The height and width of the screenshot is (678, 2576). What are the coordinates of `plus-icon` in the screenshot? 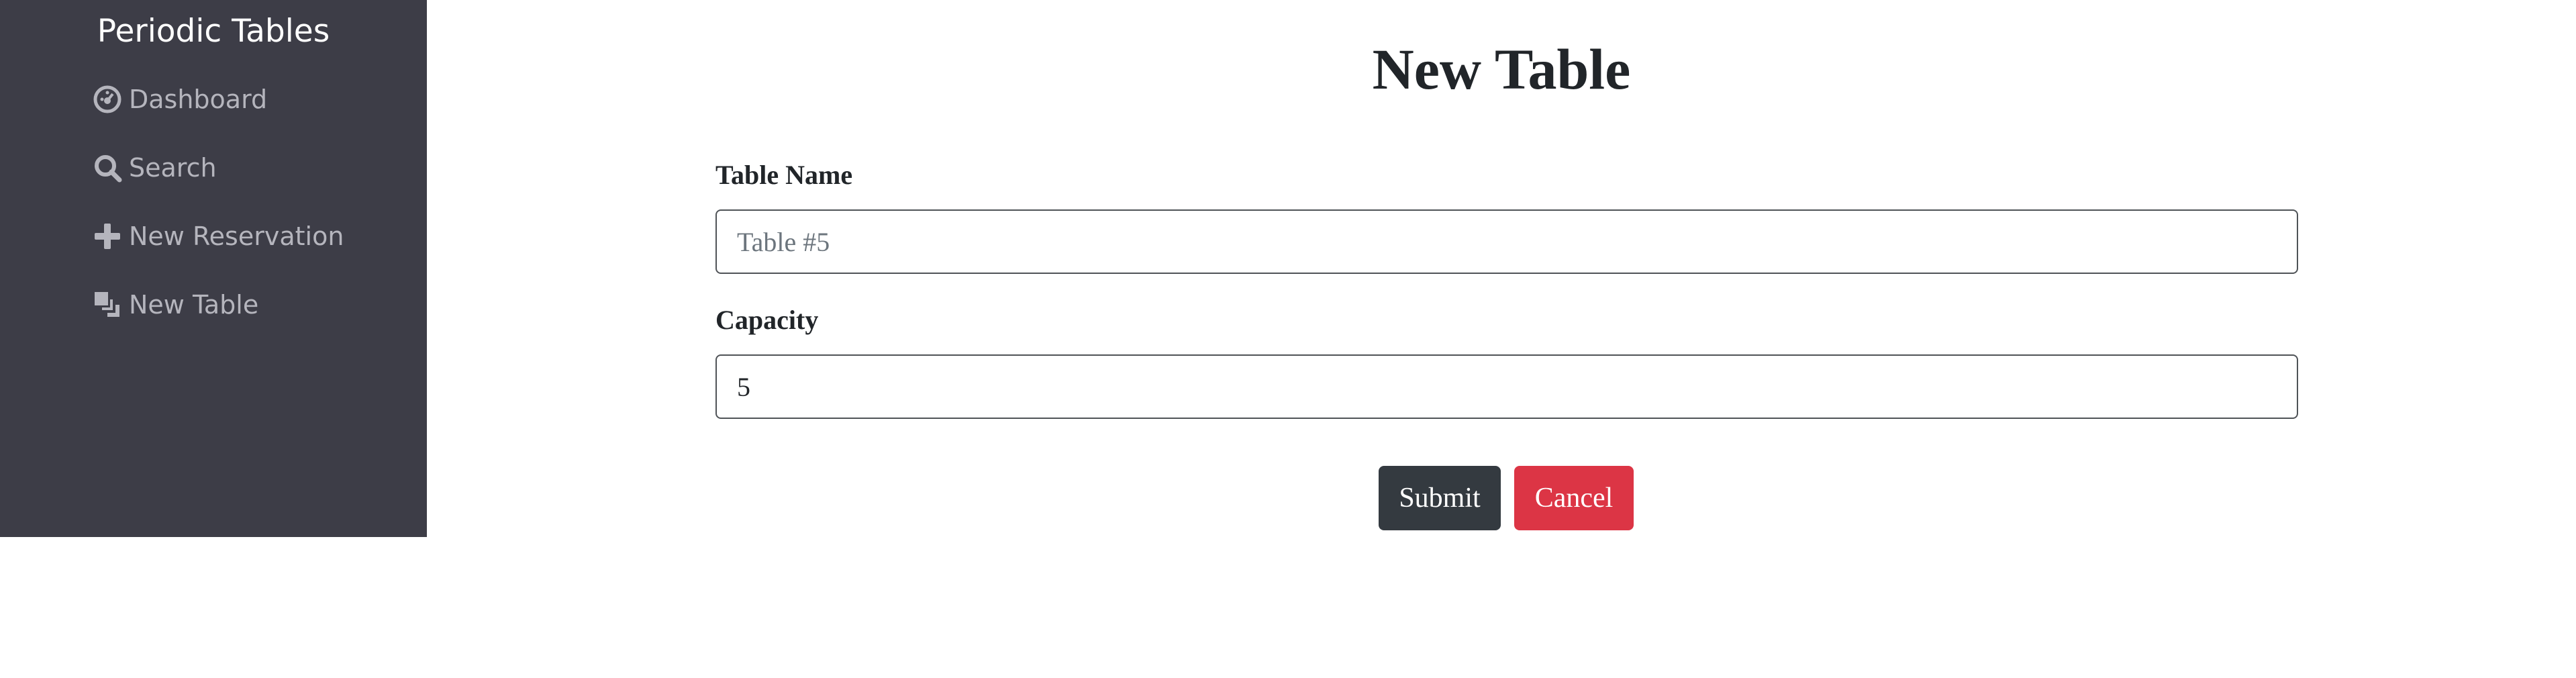 It's located at (107, 236).